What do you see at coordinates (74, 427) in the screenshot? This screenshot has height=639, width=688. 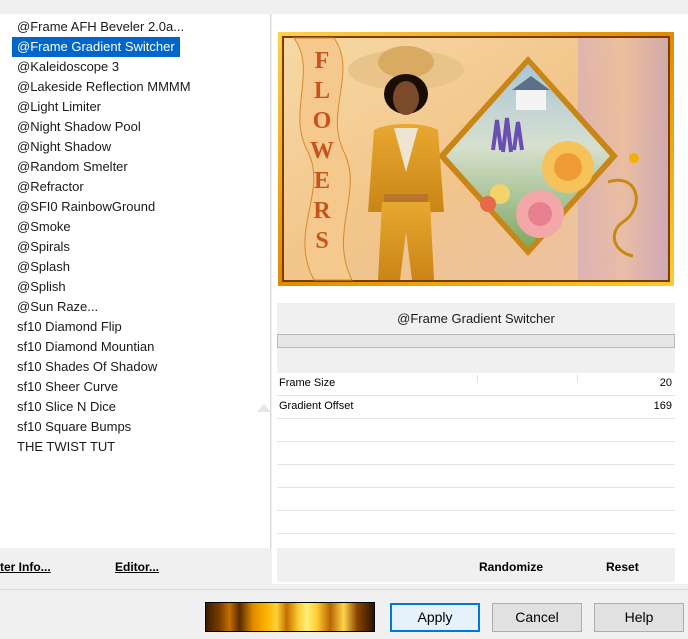 I see `filter-list-item: sf10 Square Bumps` at bounding box center [74, 427].